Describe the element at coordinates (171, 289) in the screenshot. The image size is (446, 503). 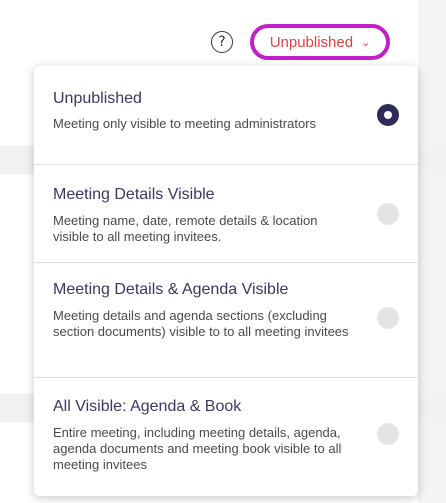
I see `option-title: Meeting Details & Agenda Visible` at that location.